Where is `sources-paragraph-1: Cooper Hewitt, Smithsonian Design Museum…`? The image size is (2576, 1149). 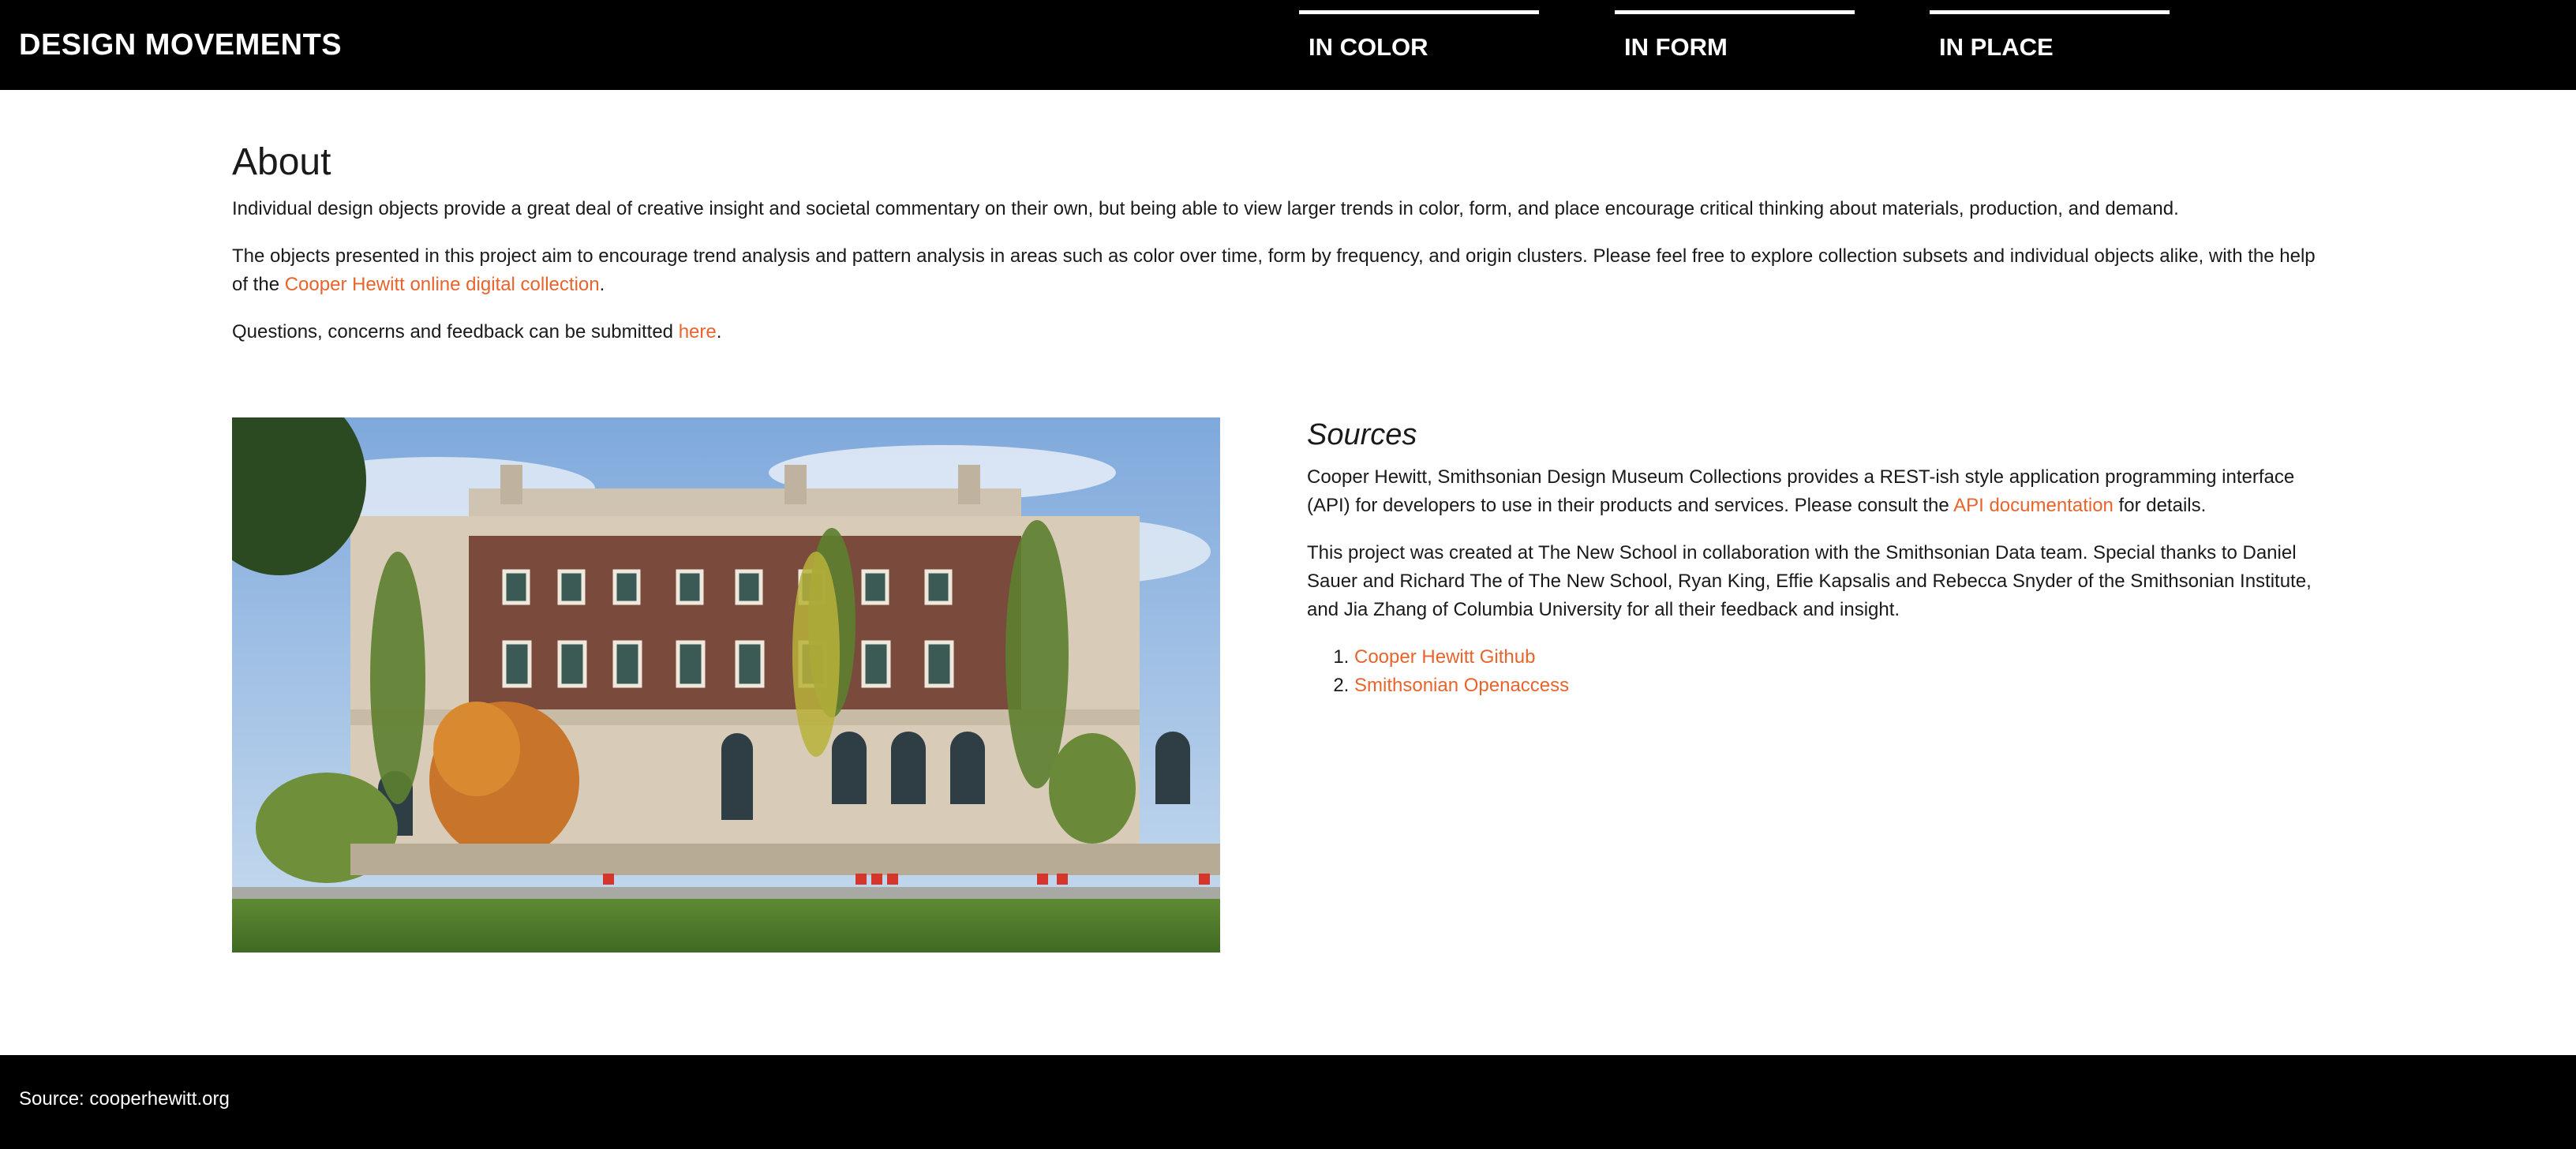 sources-paragraph-1: Cooper Hewitt, Smithsonian Design Museum… is located at coordinates (1820, 491).